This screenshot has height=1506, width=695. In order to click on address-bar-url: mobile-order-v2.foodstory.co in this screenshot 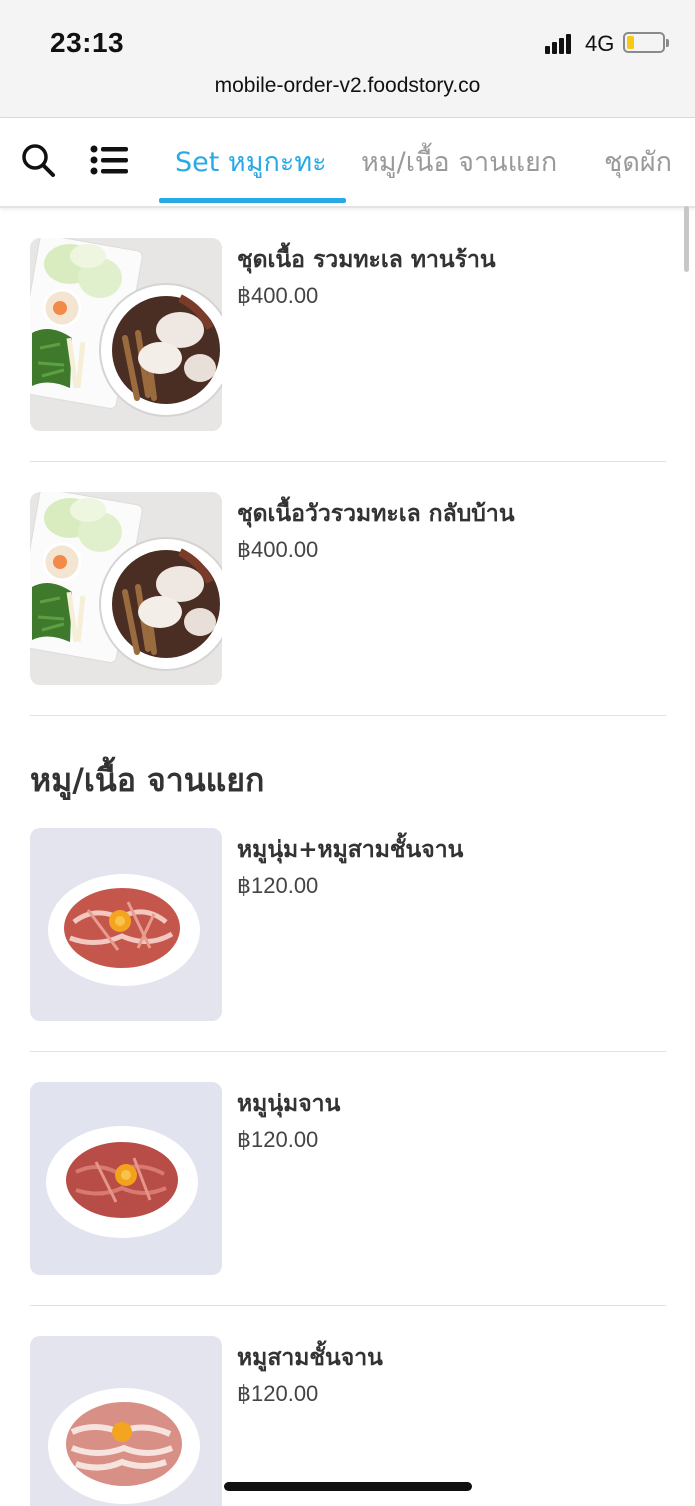, I will do `click(347, 86)`.